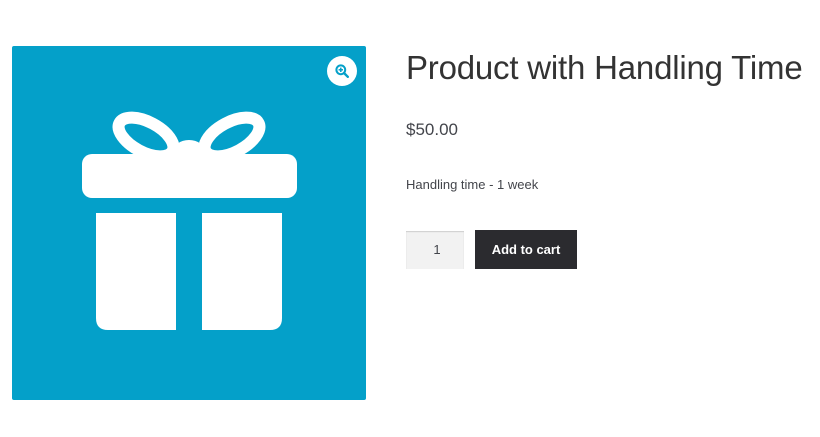  What do you see at coordinates (604, 67) in the screenshot?
I see `product-title: Product with Handling Time` at bounding box center [604, 67].